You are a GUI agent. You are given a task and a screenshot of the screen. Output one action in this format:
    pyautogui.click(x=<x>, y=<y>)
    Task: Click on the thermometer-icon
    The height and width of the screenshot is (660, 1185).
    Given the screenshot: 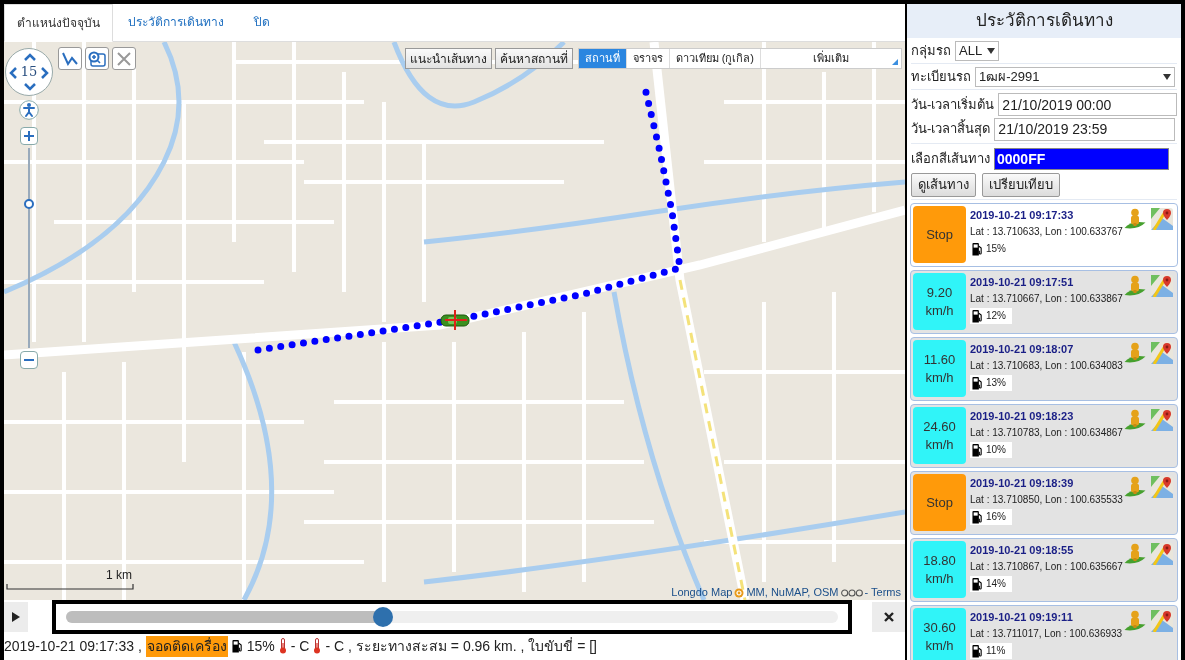 What is the action you would take?
    pyautogui.click(x=317, y=646)
    